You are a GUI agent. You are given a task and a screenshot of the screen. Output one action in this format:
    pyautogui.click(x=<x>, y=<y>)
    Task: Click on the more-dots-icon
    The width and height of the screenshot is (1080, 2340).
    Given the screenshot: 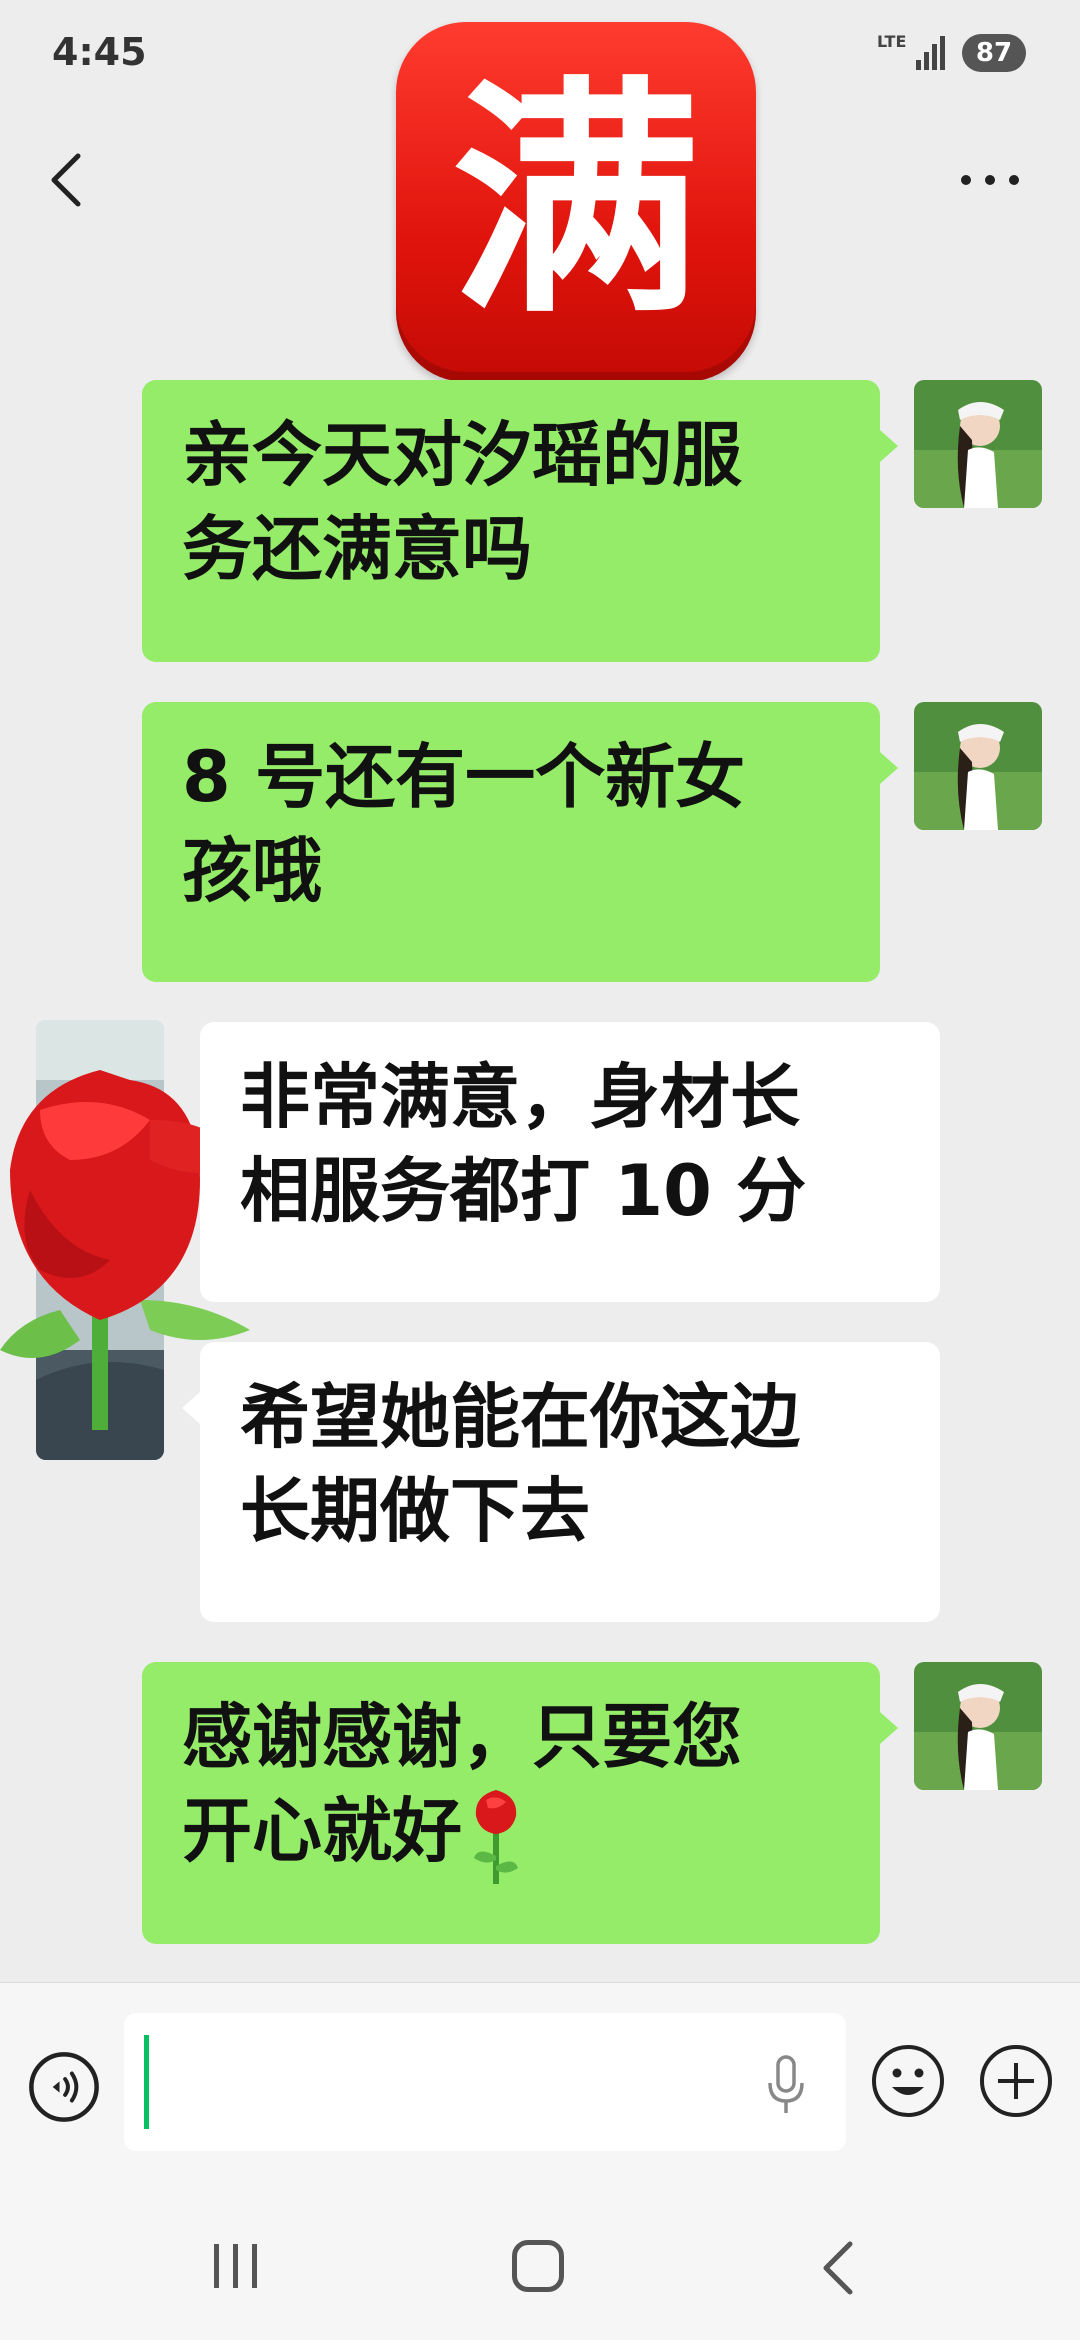 What is the action you would take?
    pyautogui.click(x=990, y=180)
    